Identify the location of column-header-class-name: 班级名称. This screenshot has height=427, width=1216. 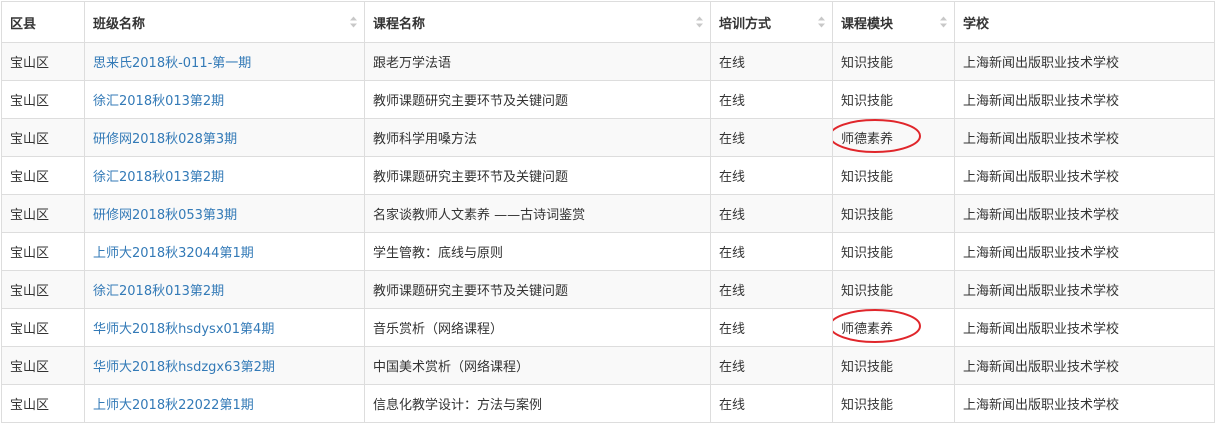
(224, 22).